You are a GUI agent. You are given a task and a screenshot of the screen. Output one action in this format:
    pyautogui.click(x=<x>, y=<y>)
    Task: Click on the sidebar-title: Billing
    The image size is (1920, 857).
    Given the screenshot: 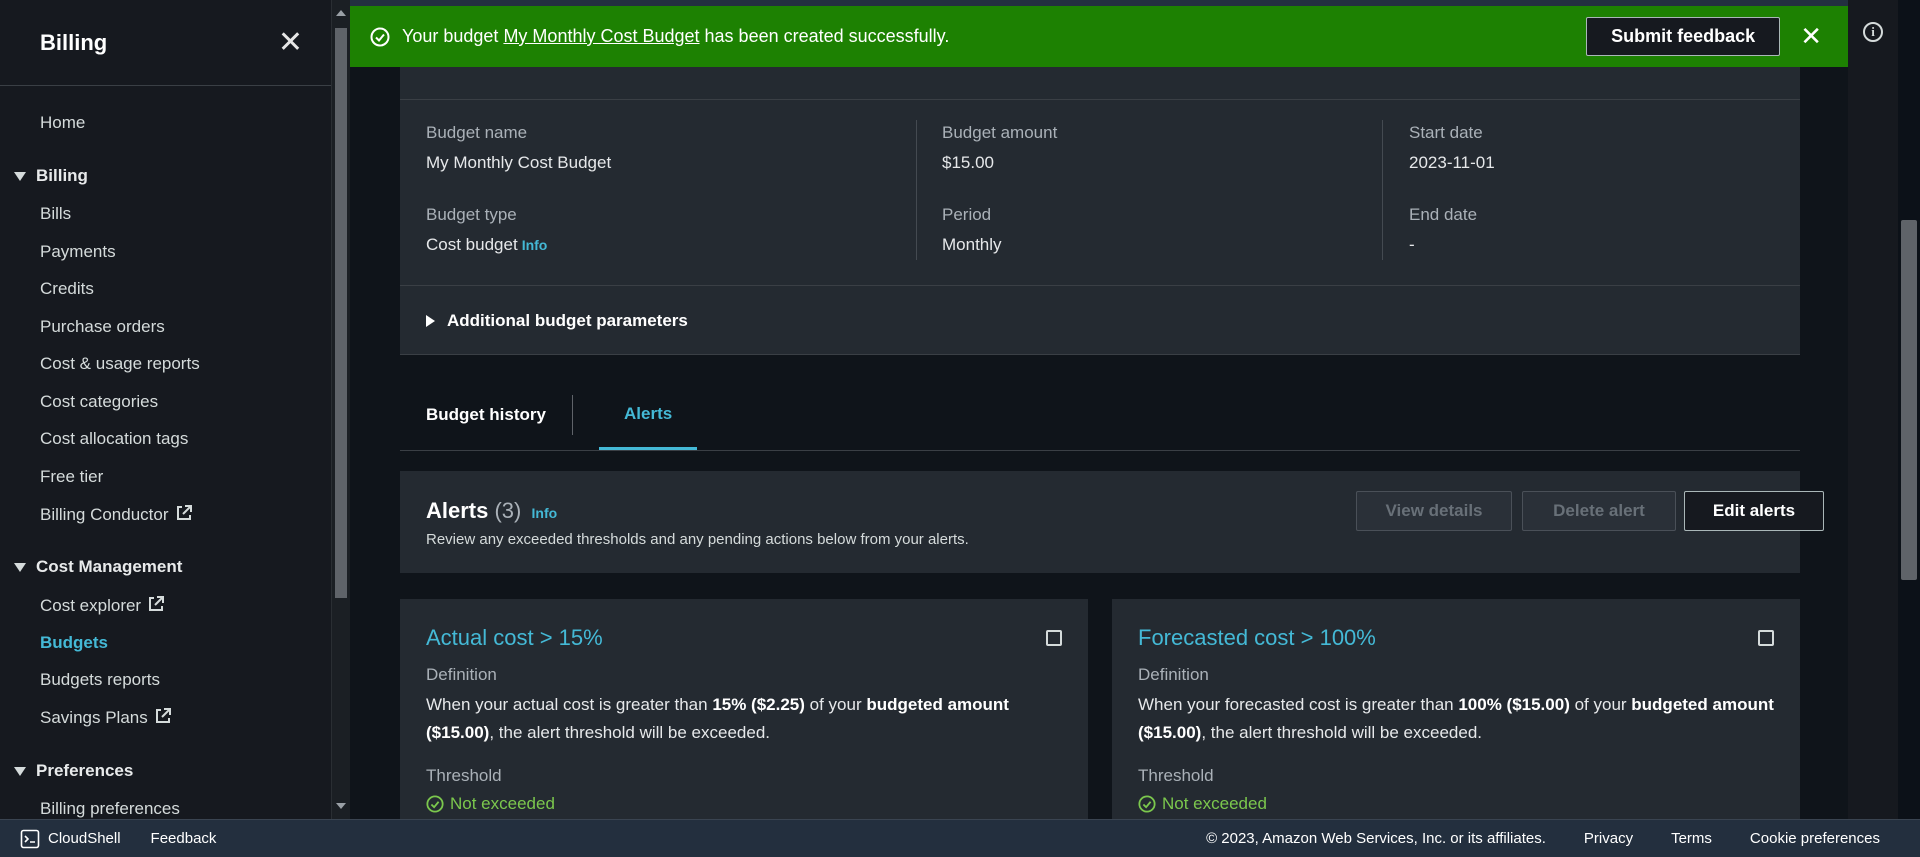 What is the action you would take?
    pyautogui.click(x=74, y=42)
    